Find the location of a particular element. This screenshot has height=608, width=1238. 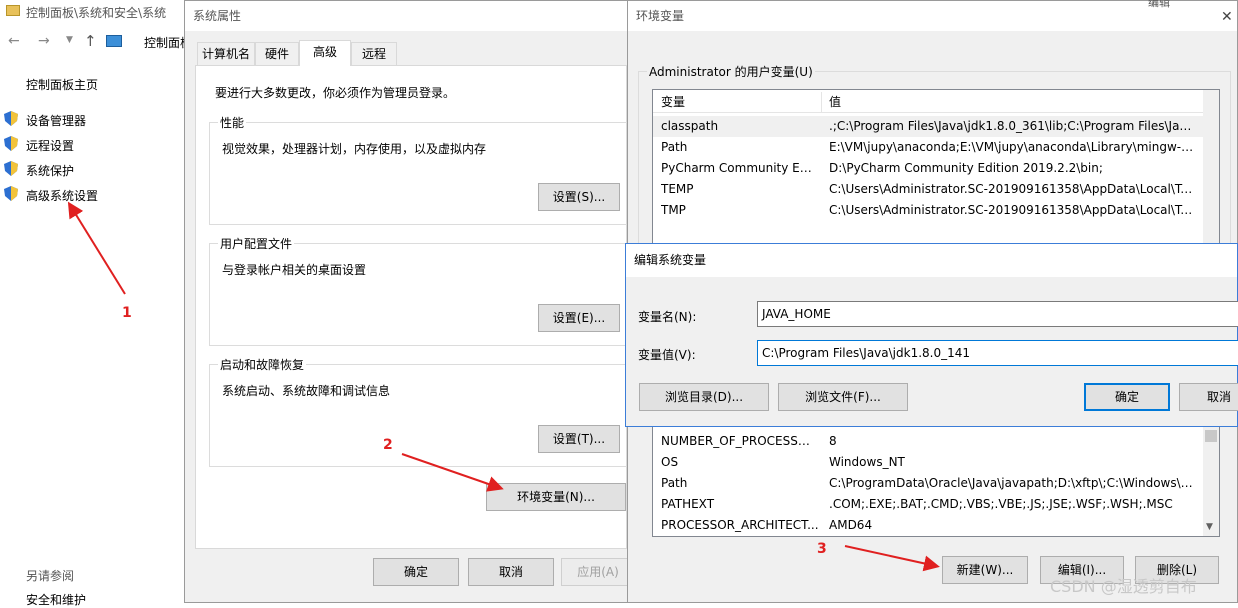

close-icon: ✕ is located at coordinates (1227, 17).